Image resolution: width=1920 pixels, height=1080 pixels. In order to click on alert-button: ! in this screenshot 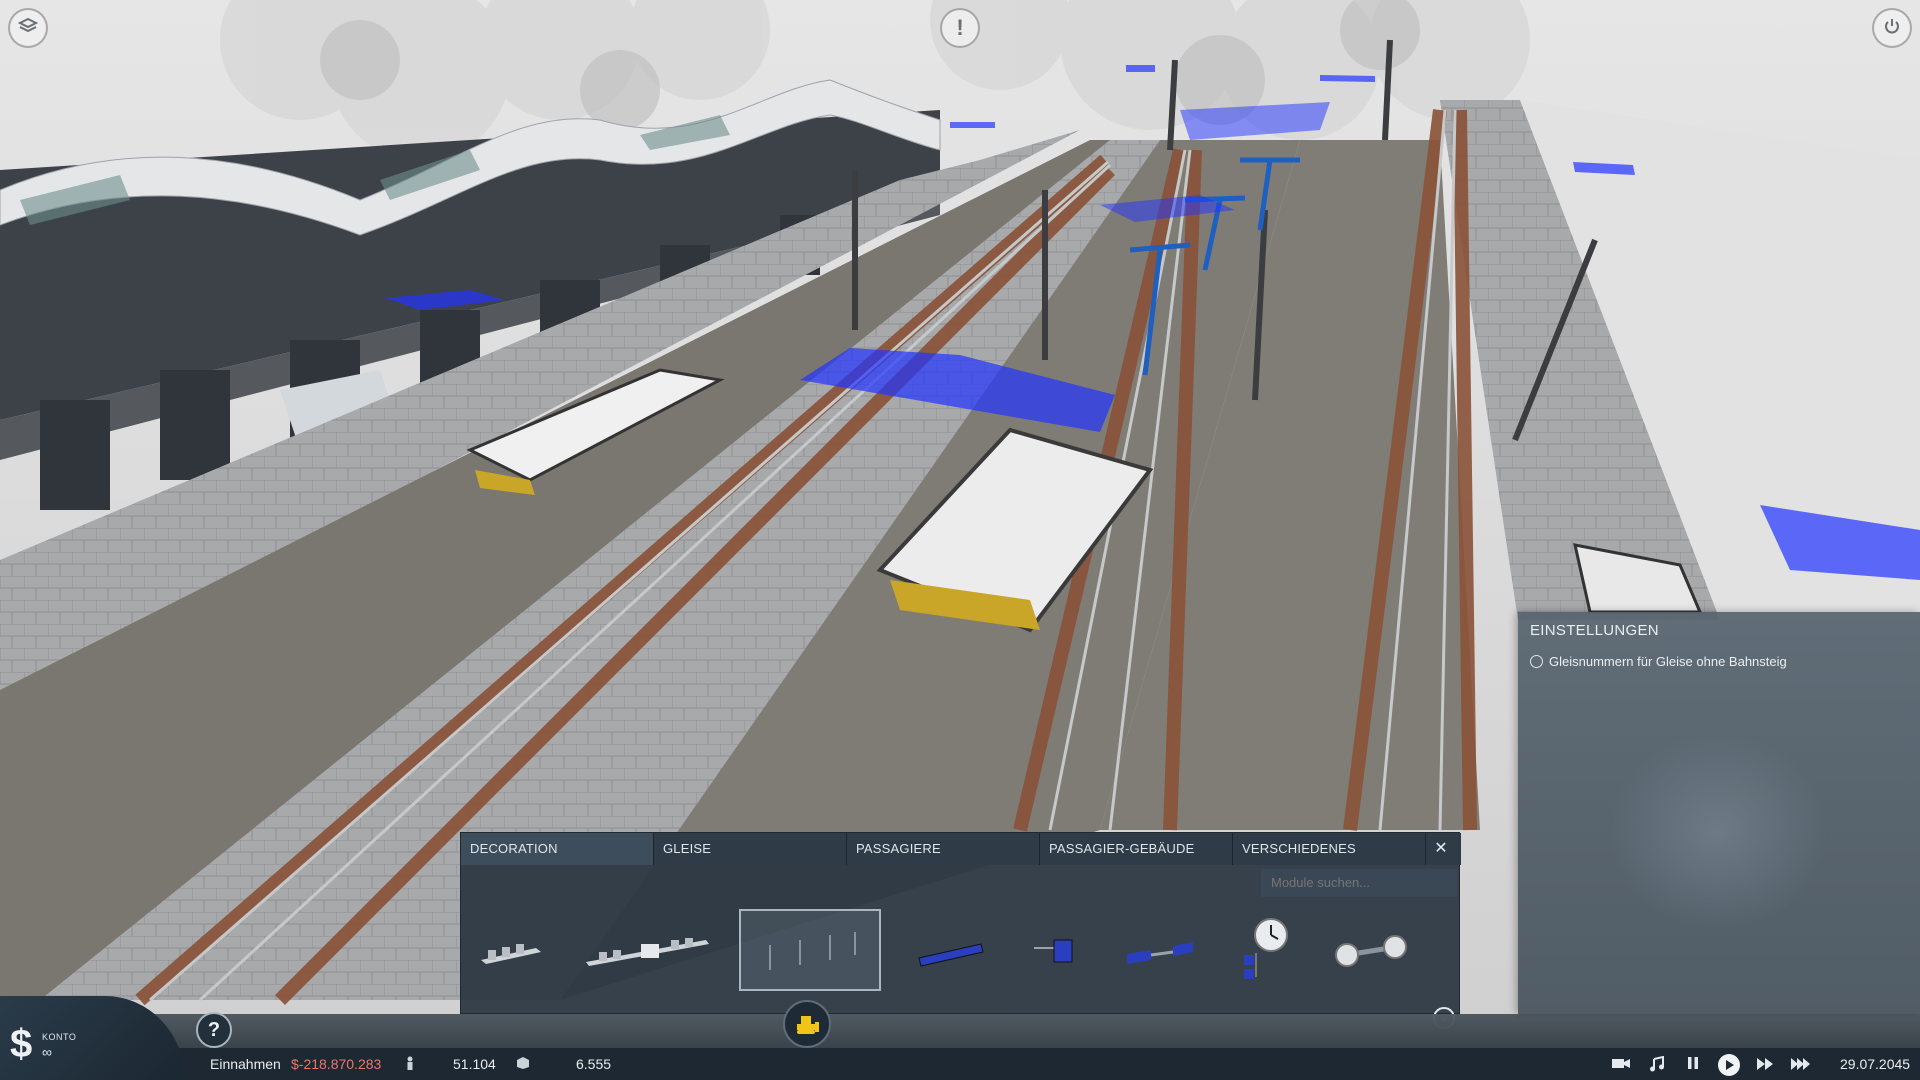, I will do `click(960, 28)`.